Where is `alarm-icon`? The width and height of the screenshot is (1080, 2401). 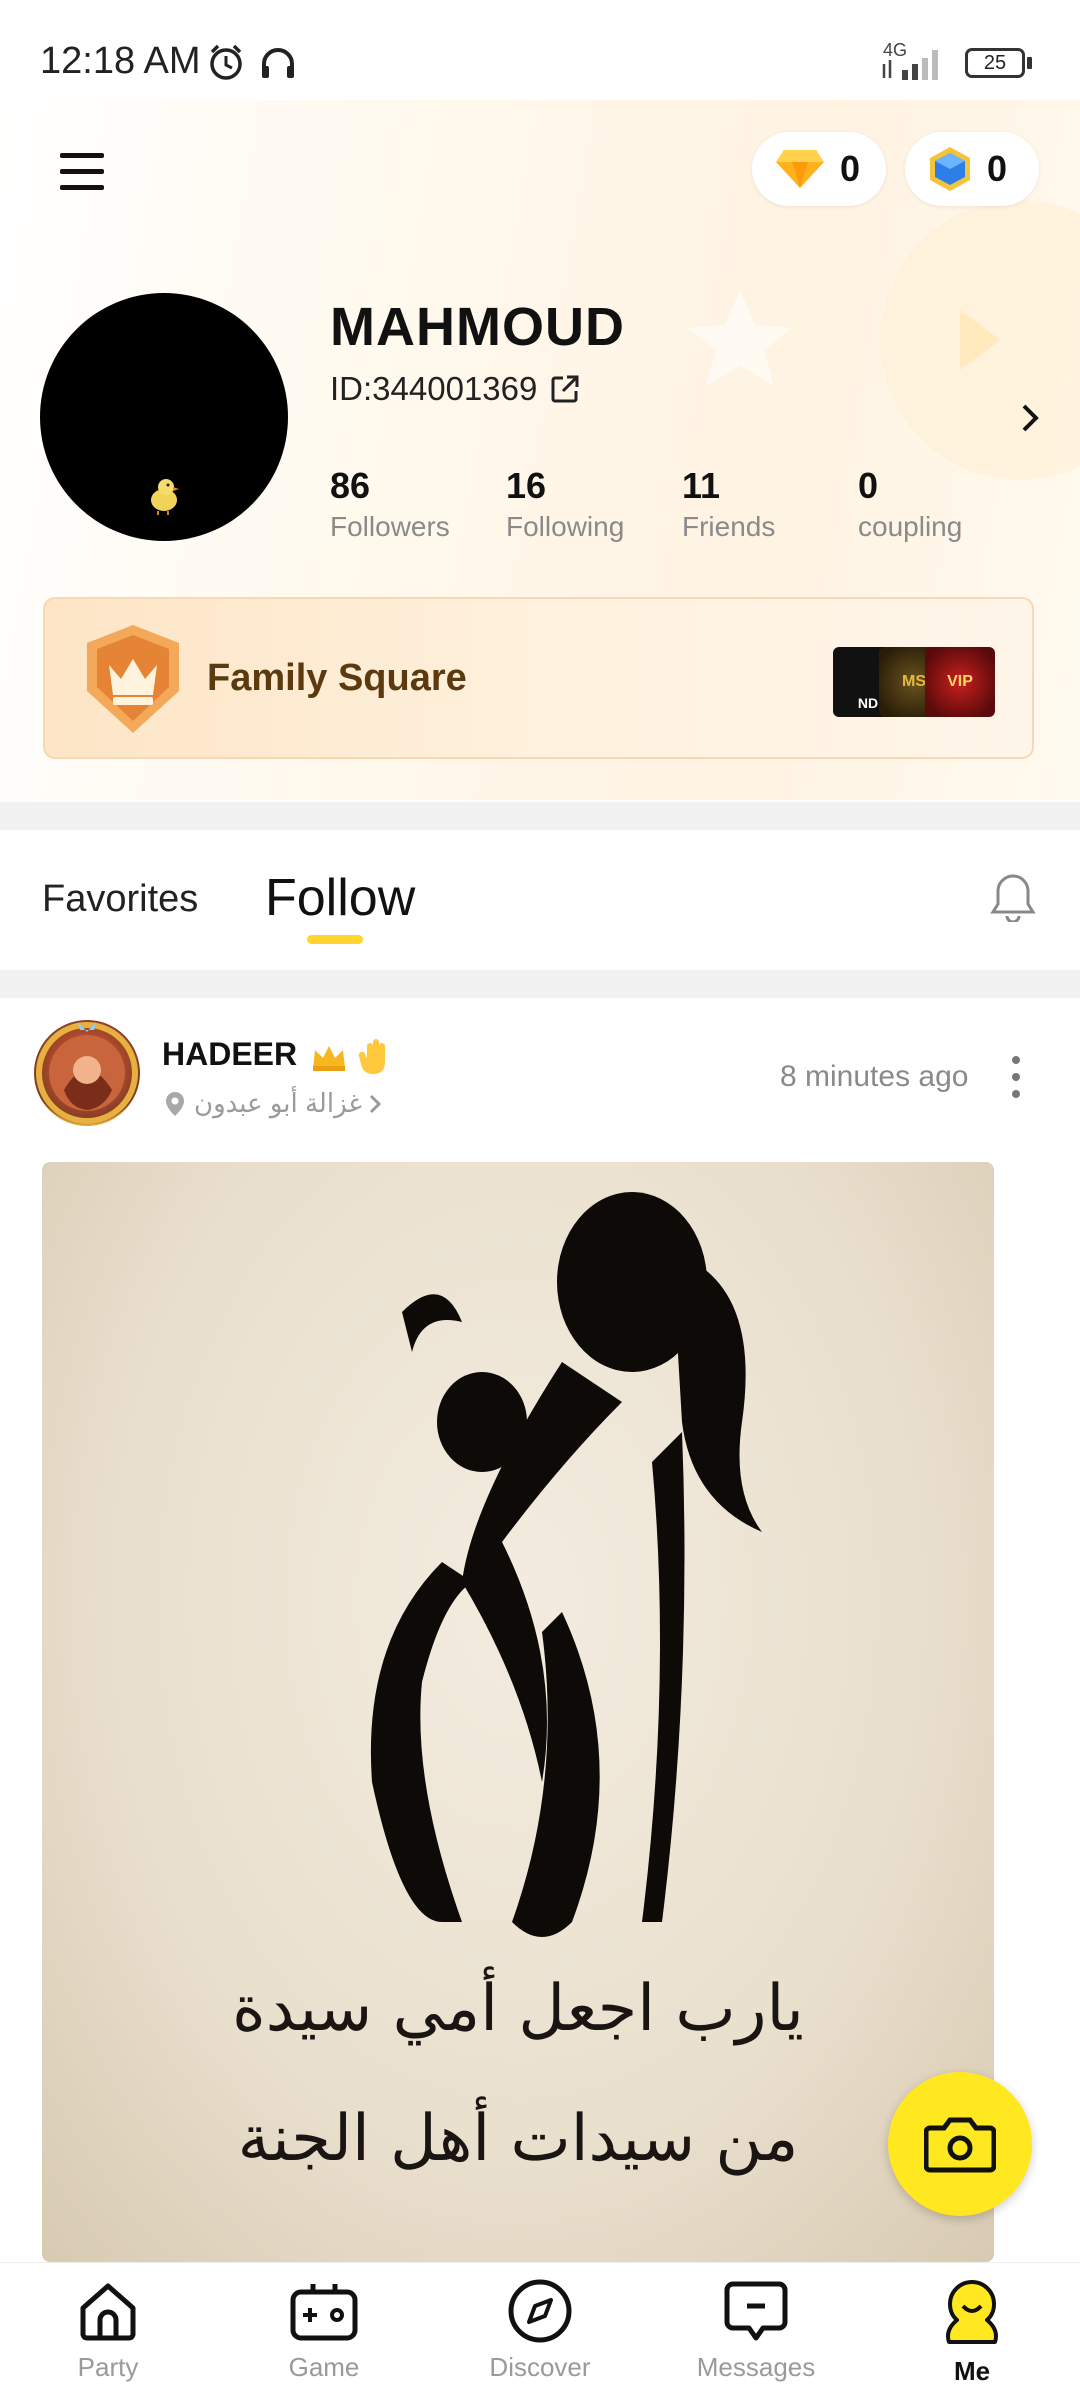
alarm-icon is located at coordinates (226, 62).